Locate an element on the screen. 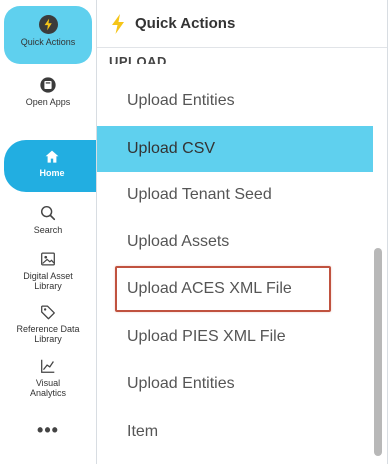 This screenshot has width=388, height=464. sidebar-item-home: Home is located at coordinates (52, 166).